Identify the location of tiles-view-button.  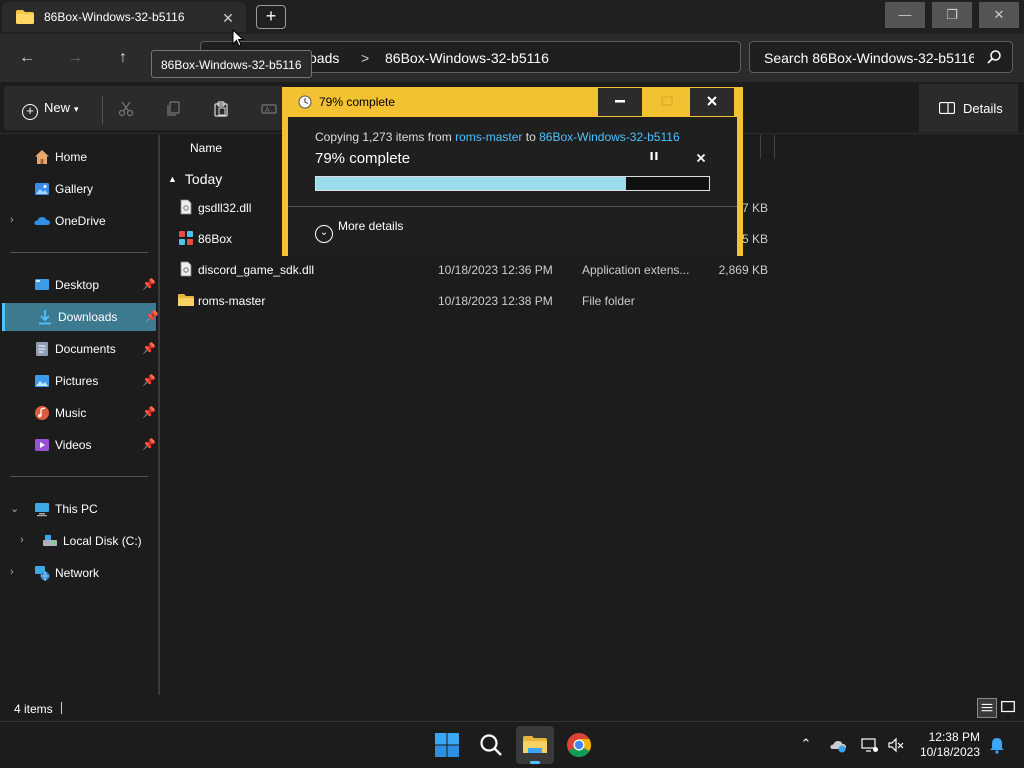
(1009, 708).